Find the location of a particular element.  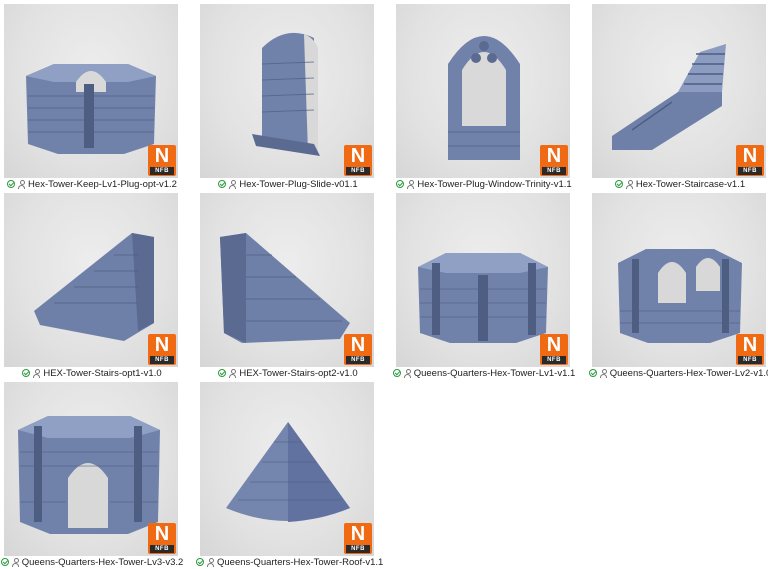

file-name: Queens-Quarters-Hex-Tower-Lv1-v1.1 is located at coordinates (494, 373).